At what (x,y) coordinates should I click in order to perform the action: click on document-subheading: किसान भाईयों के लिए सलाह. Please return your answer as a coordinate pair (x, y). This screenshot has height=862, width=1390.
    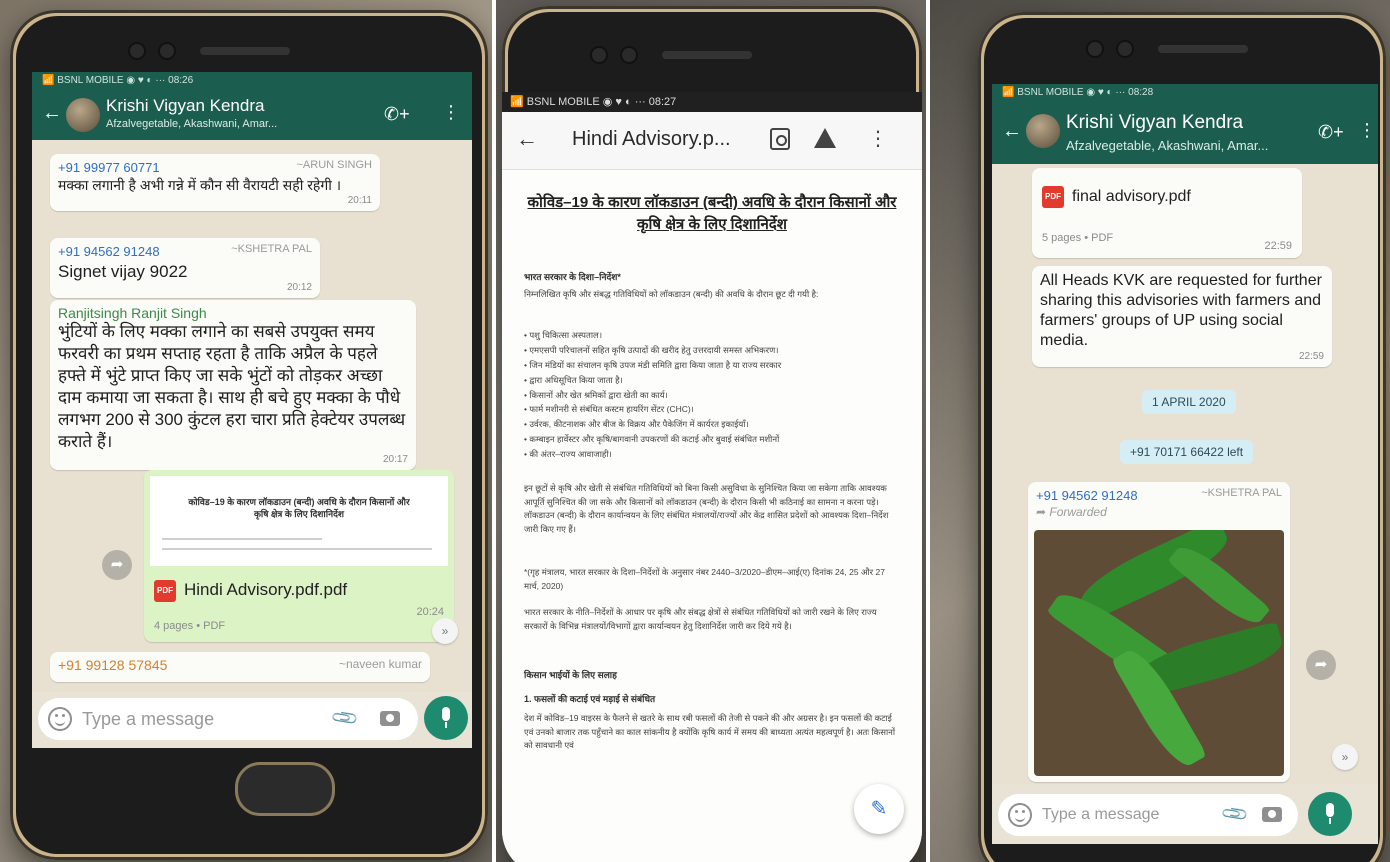
    Looking at the image, I should click on (570, 675).